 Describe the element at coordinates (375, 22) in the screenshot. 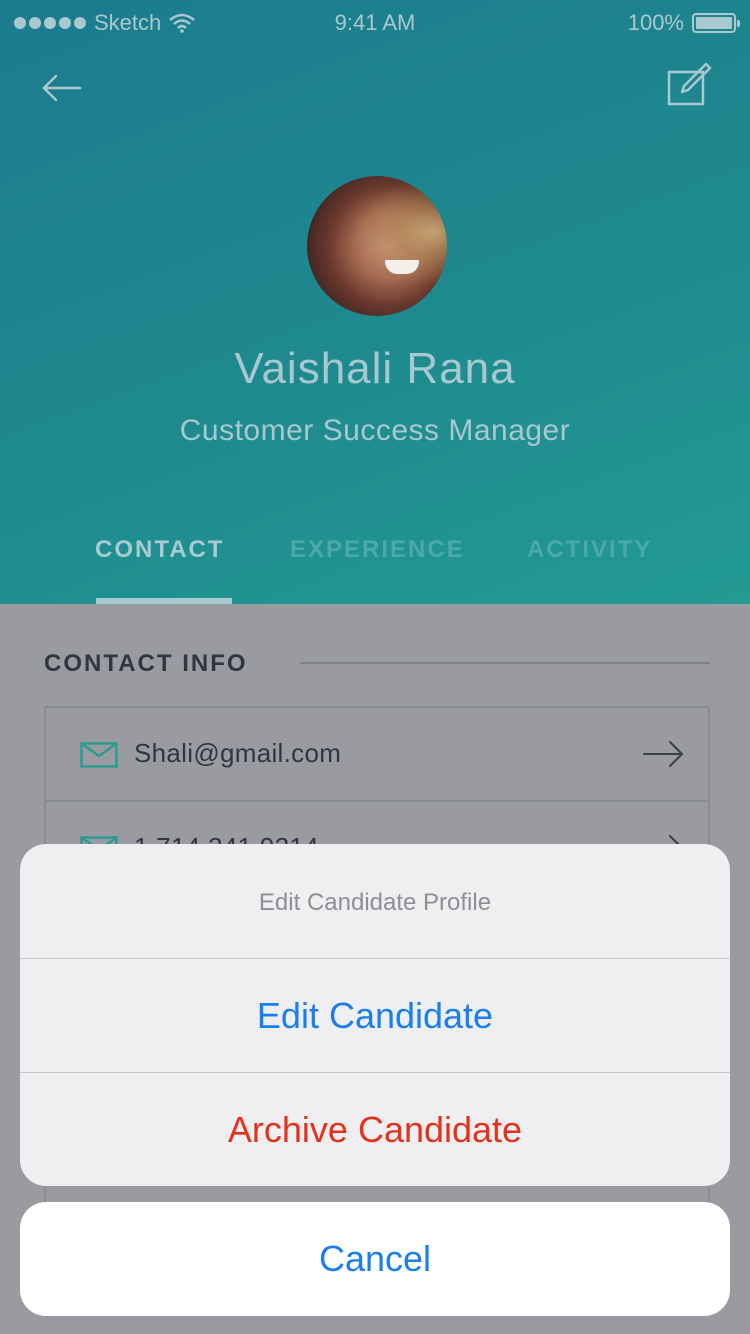

I see `status-bar: Sketch 9:41 AM 100%` at that location.